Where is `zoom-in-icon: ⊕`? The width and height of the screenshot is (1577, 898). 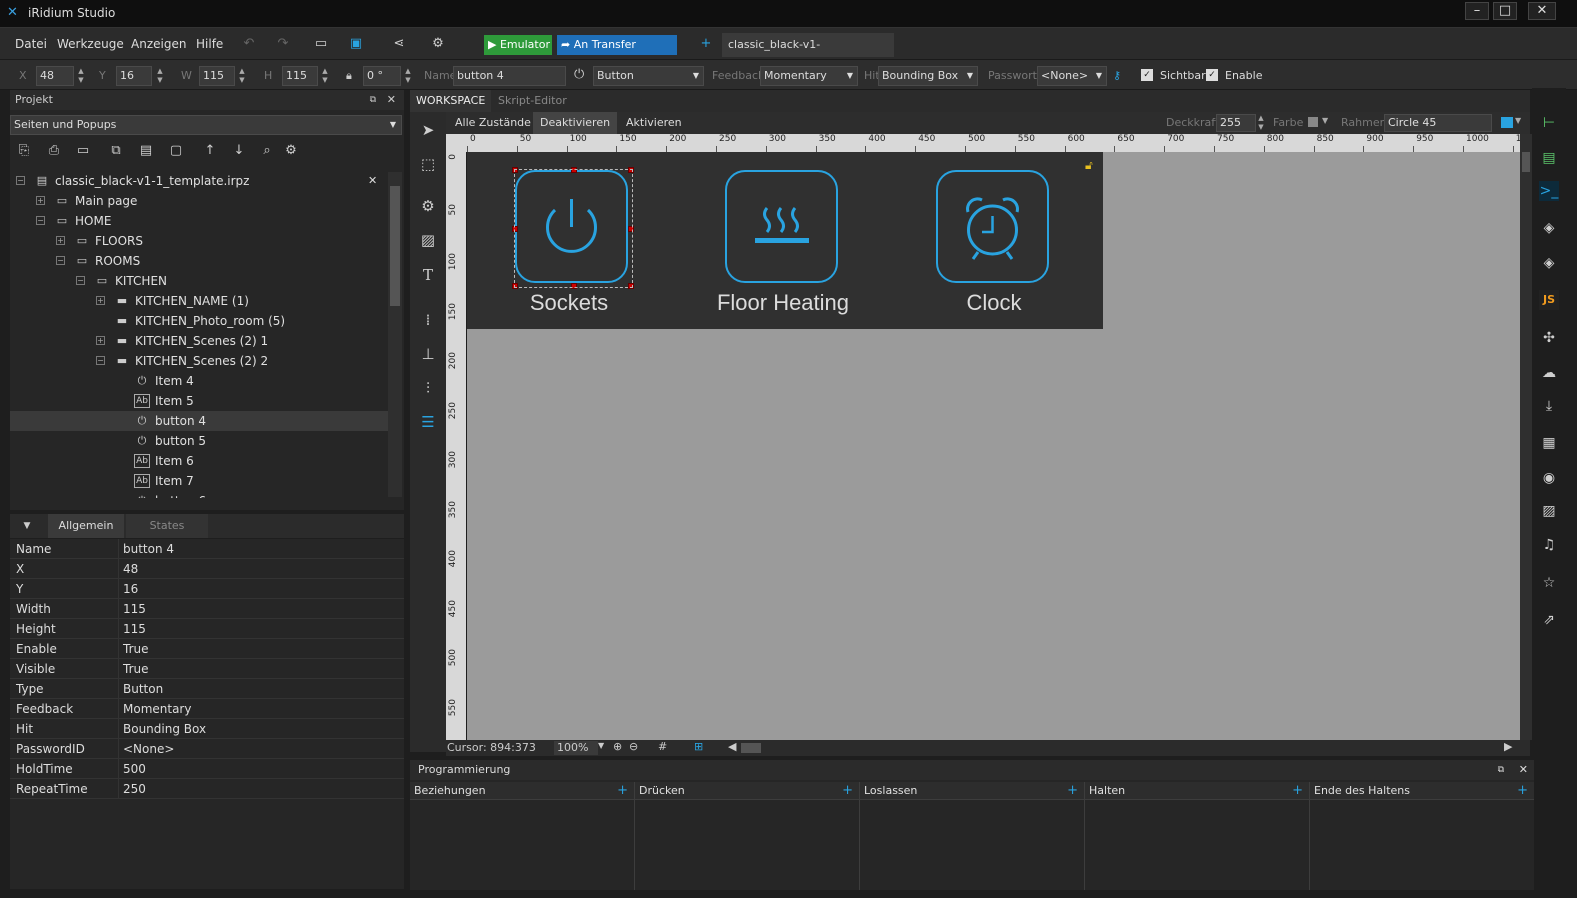 zoom-in-icon: ⊕ is located at coordinates (617, 746).